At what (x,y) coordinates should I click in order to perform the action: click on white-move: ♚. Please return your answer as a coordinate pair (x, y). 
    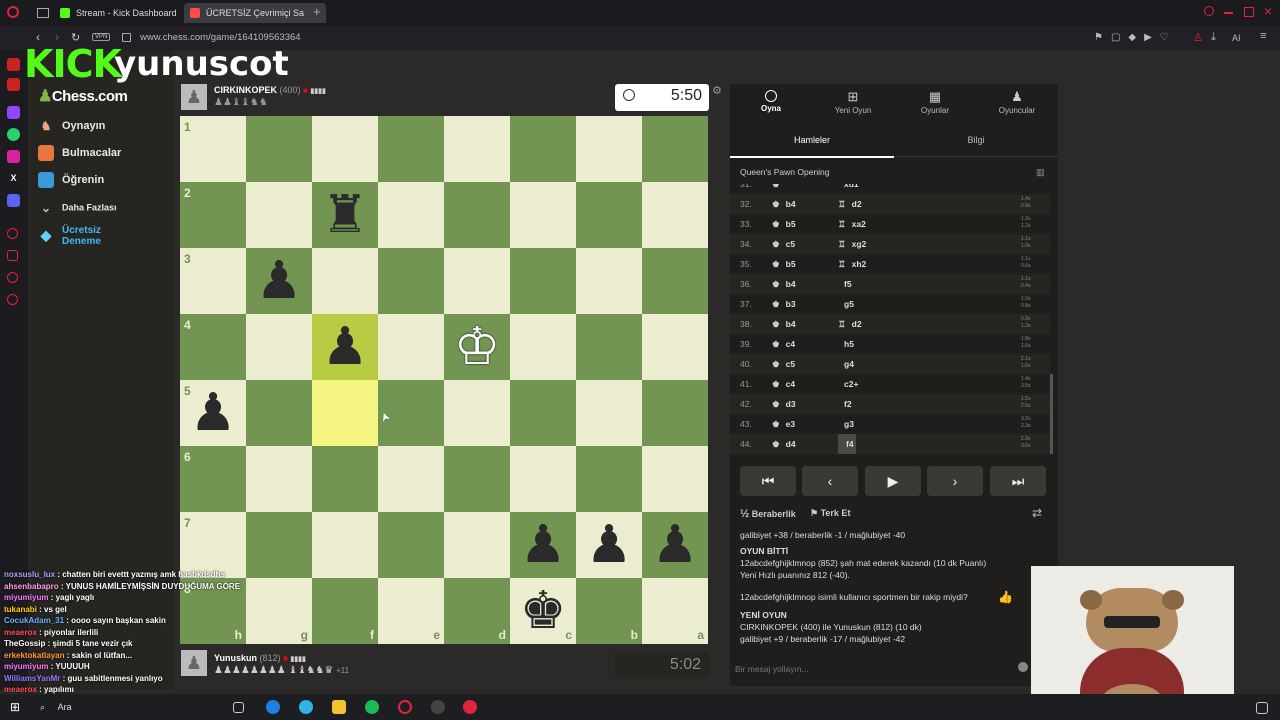
    Looking at the image, I should click on (779, 189).